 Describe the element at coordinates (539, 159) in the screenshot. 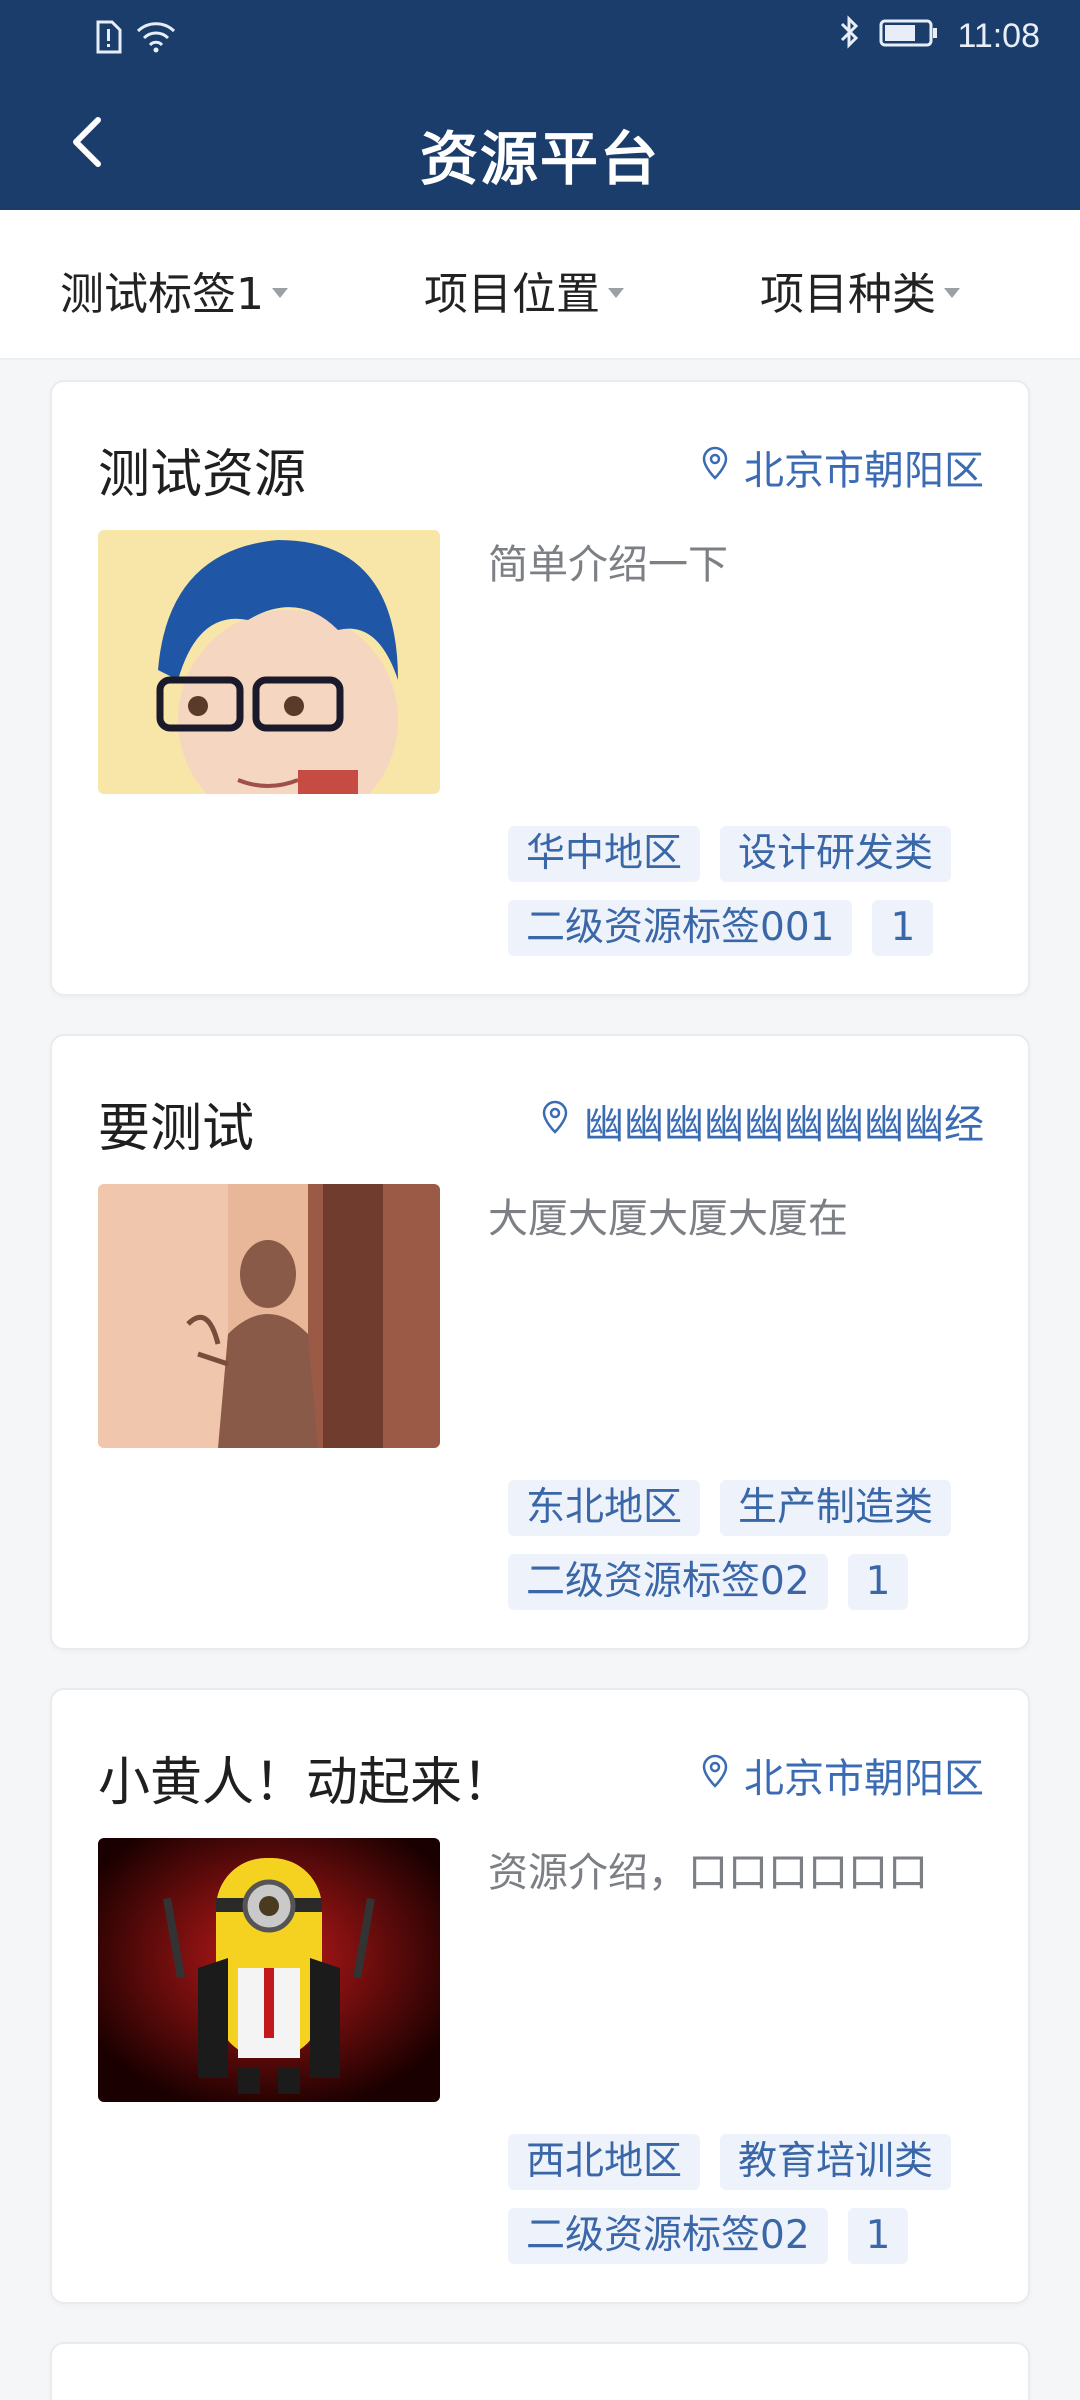

I see `page-title: 资源平台` at that location.